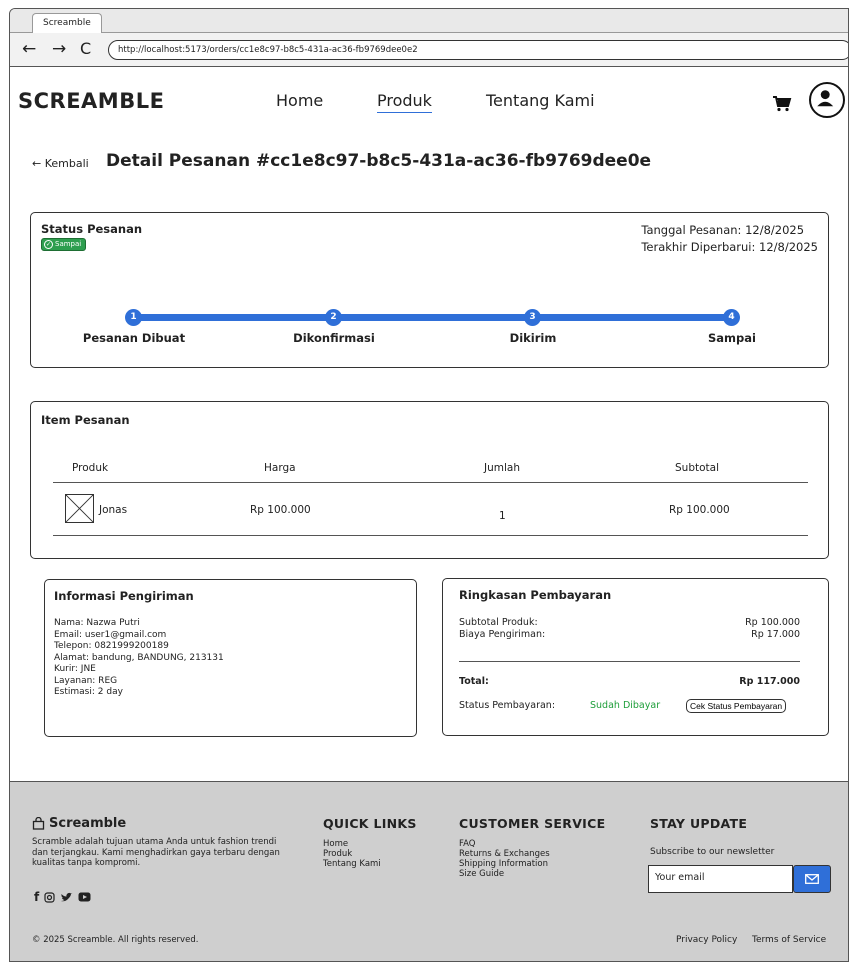  Describe the element at coordinates (699, 823) in the screenshot. I see `stay-update-heading: STAY UPDATE` at that location.